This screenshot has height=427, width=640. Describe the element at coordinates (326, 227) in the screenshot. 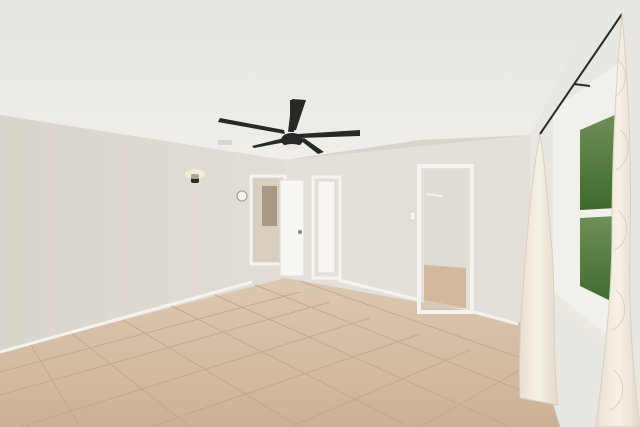

I see `closet-door` at that location.